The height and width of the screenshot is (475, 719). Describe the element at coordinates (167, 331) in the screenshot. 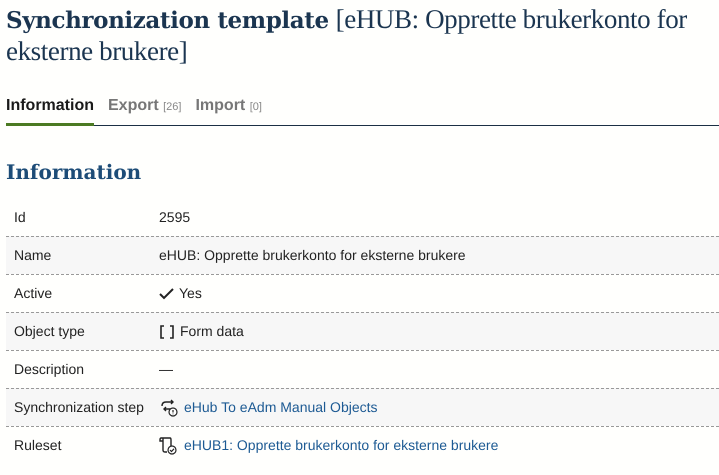

I see `brackets-icon` at that location.